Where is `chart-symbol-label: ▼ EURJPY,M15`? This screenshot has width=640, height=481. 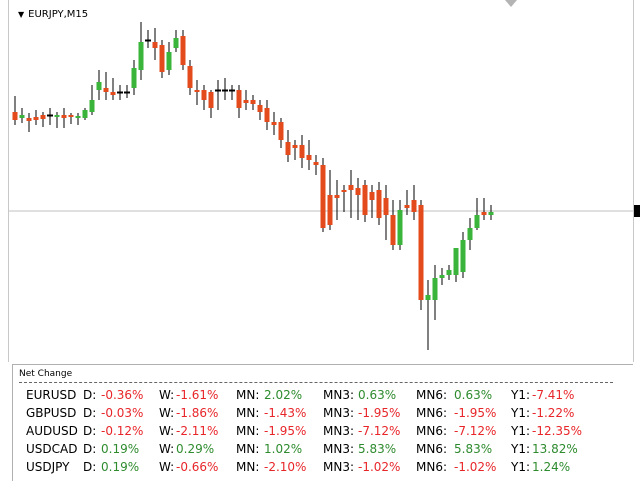
chart-symbol-label: ▼ EURJPY,M15 is located at coordinates (53, 14).